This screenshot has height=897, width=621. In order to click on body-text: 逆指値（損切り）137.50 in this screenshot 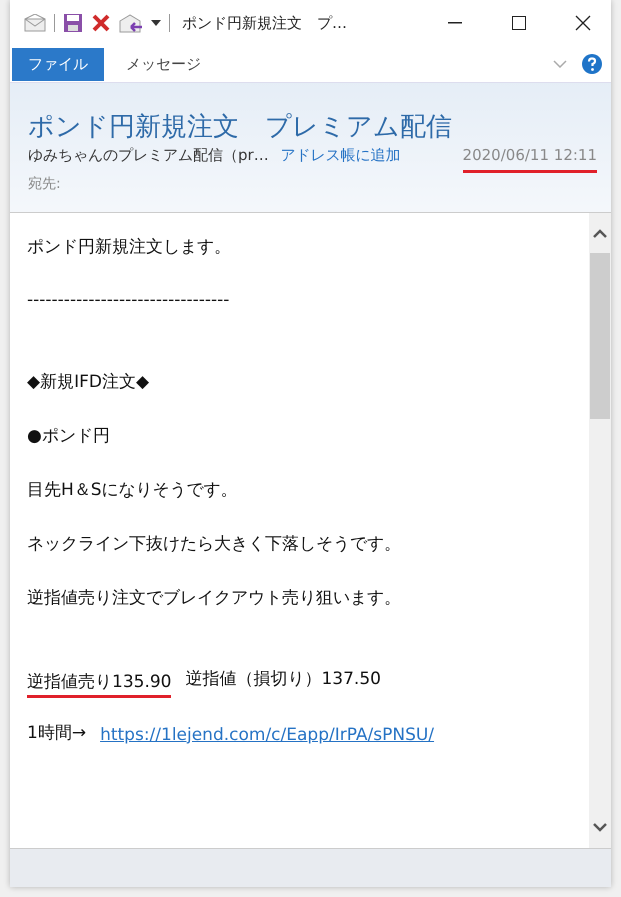, I will do `click(283, 679)`.